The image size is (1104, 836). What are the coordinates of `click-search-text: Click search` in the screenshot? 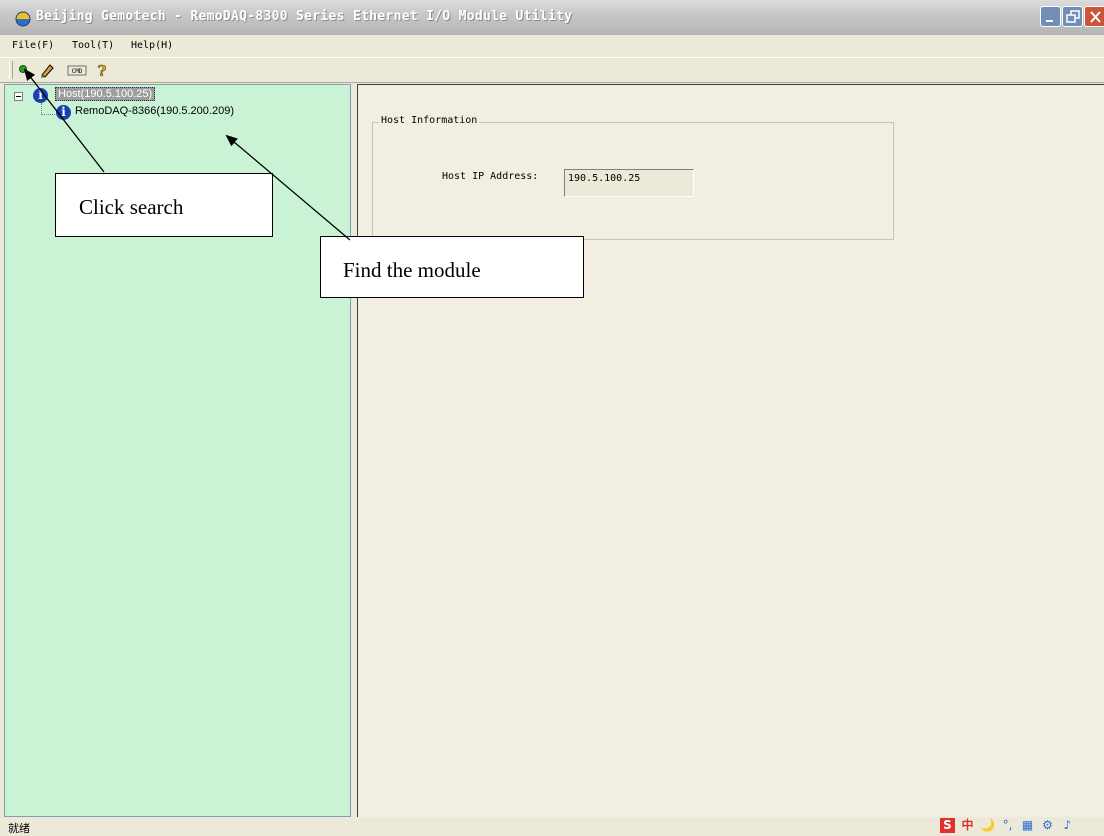 It's located at (131, 207).